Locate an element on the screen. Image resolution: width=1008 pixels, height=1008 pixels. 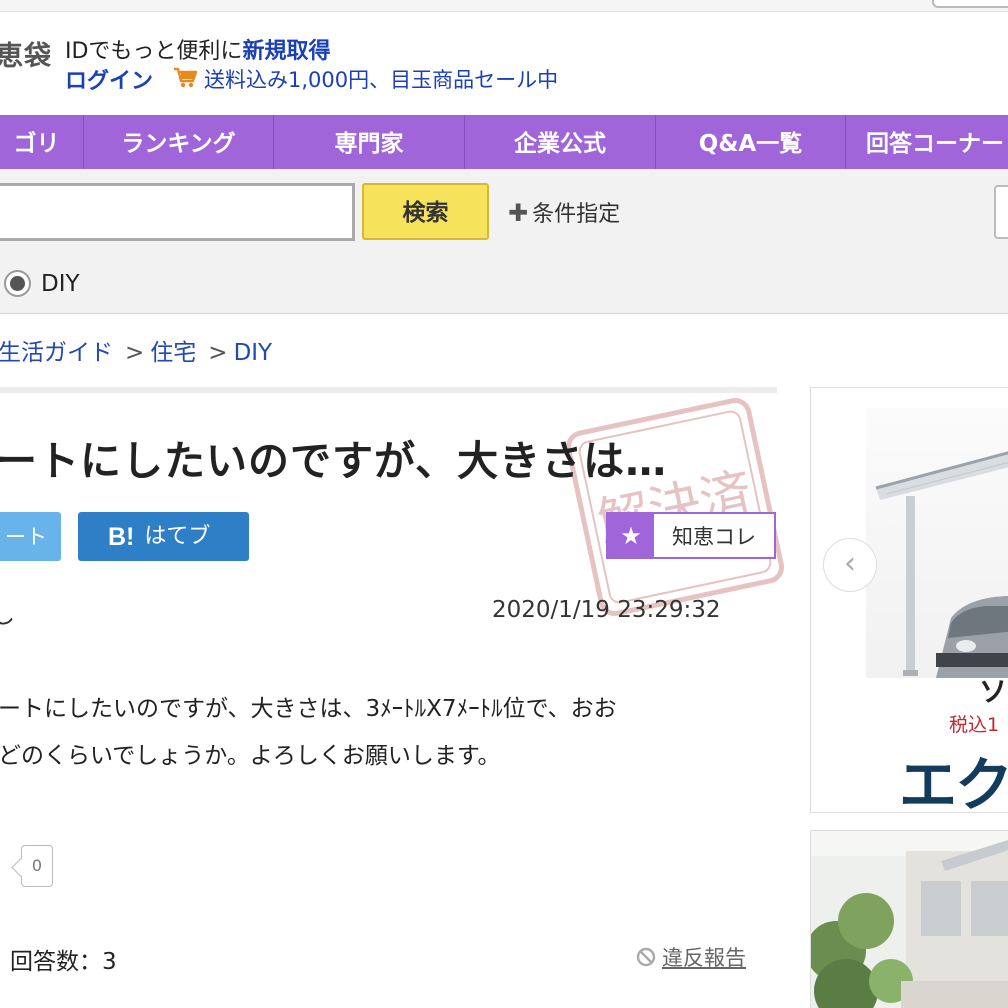
carousel-prev-button: ‹ is located at coordinates (850, 565).